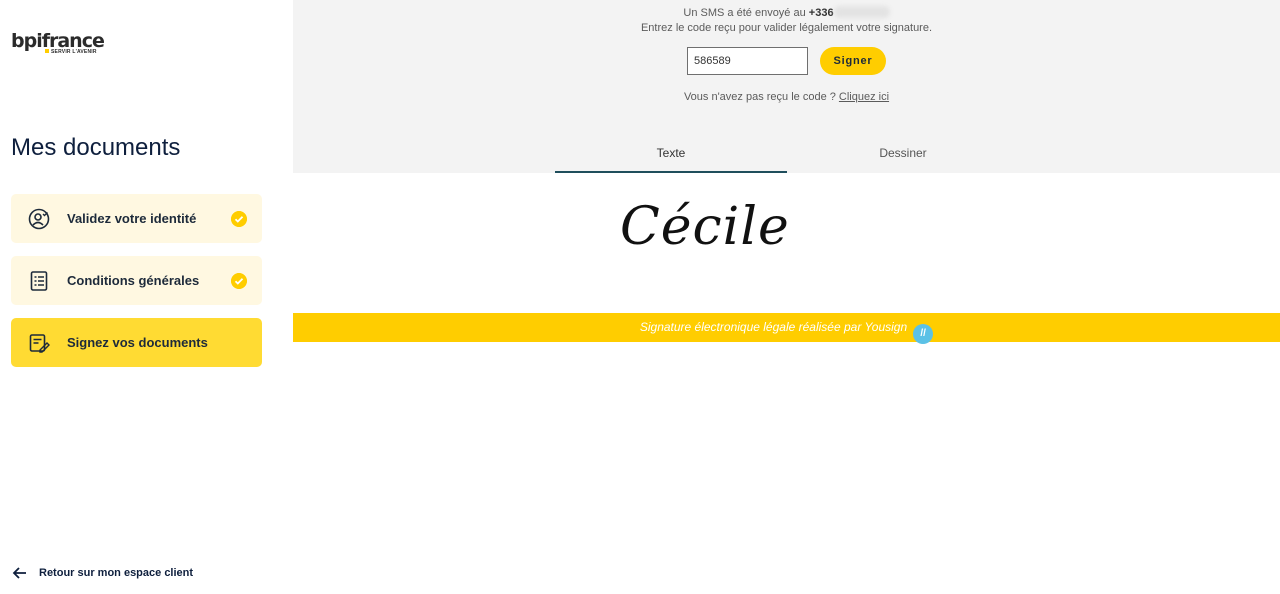 The width and height of the screenshot is (1280, 594). What do you see at coordinates (39, 219) in the screenshot?
I see `user-check-icon` at bounding box center [39, 219].